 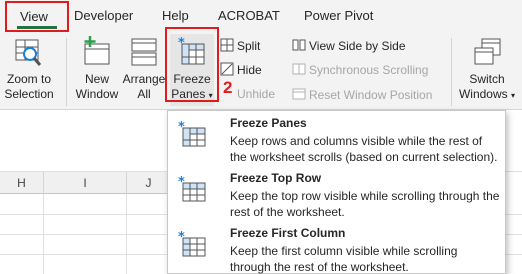 What do you see at coordinates (487, 94) in the screenshot?
I see `switch-label-2: Windows ▾` at bounding box center [487, 94].